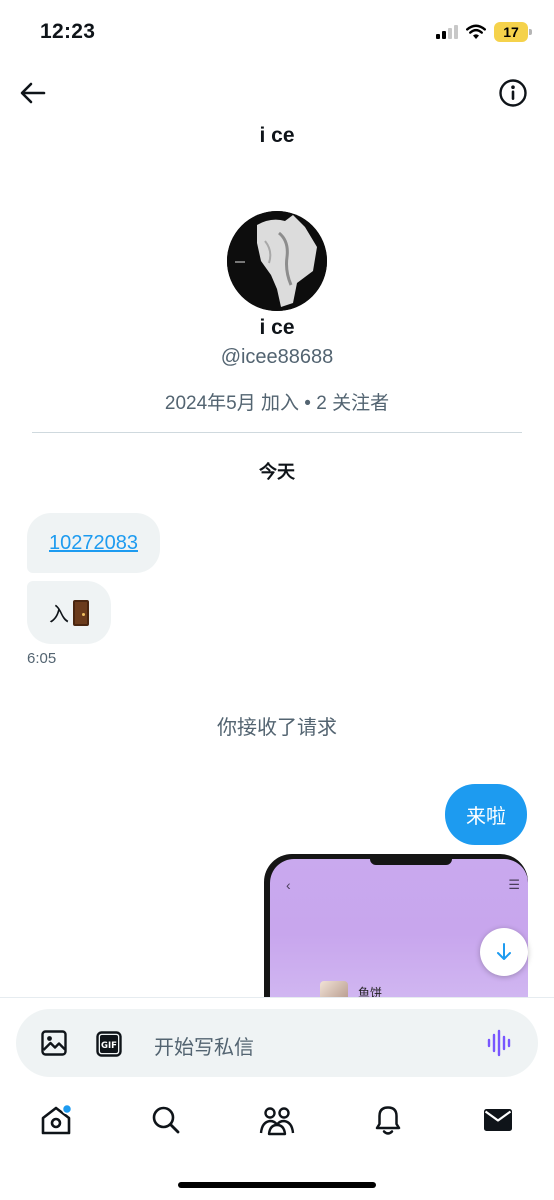 This screenshot has height=1200, width=554. I want to click on voice-waveform-icon, so click(499, 1043).